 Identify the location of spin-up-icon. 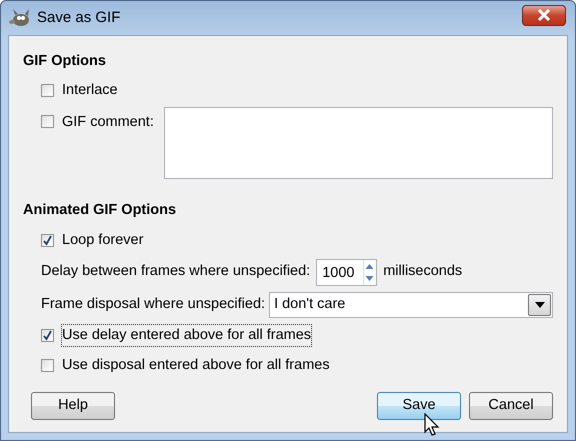
(370, 266).